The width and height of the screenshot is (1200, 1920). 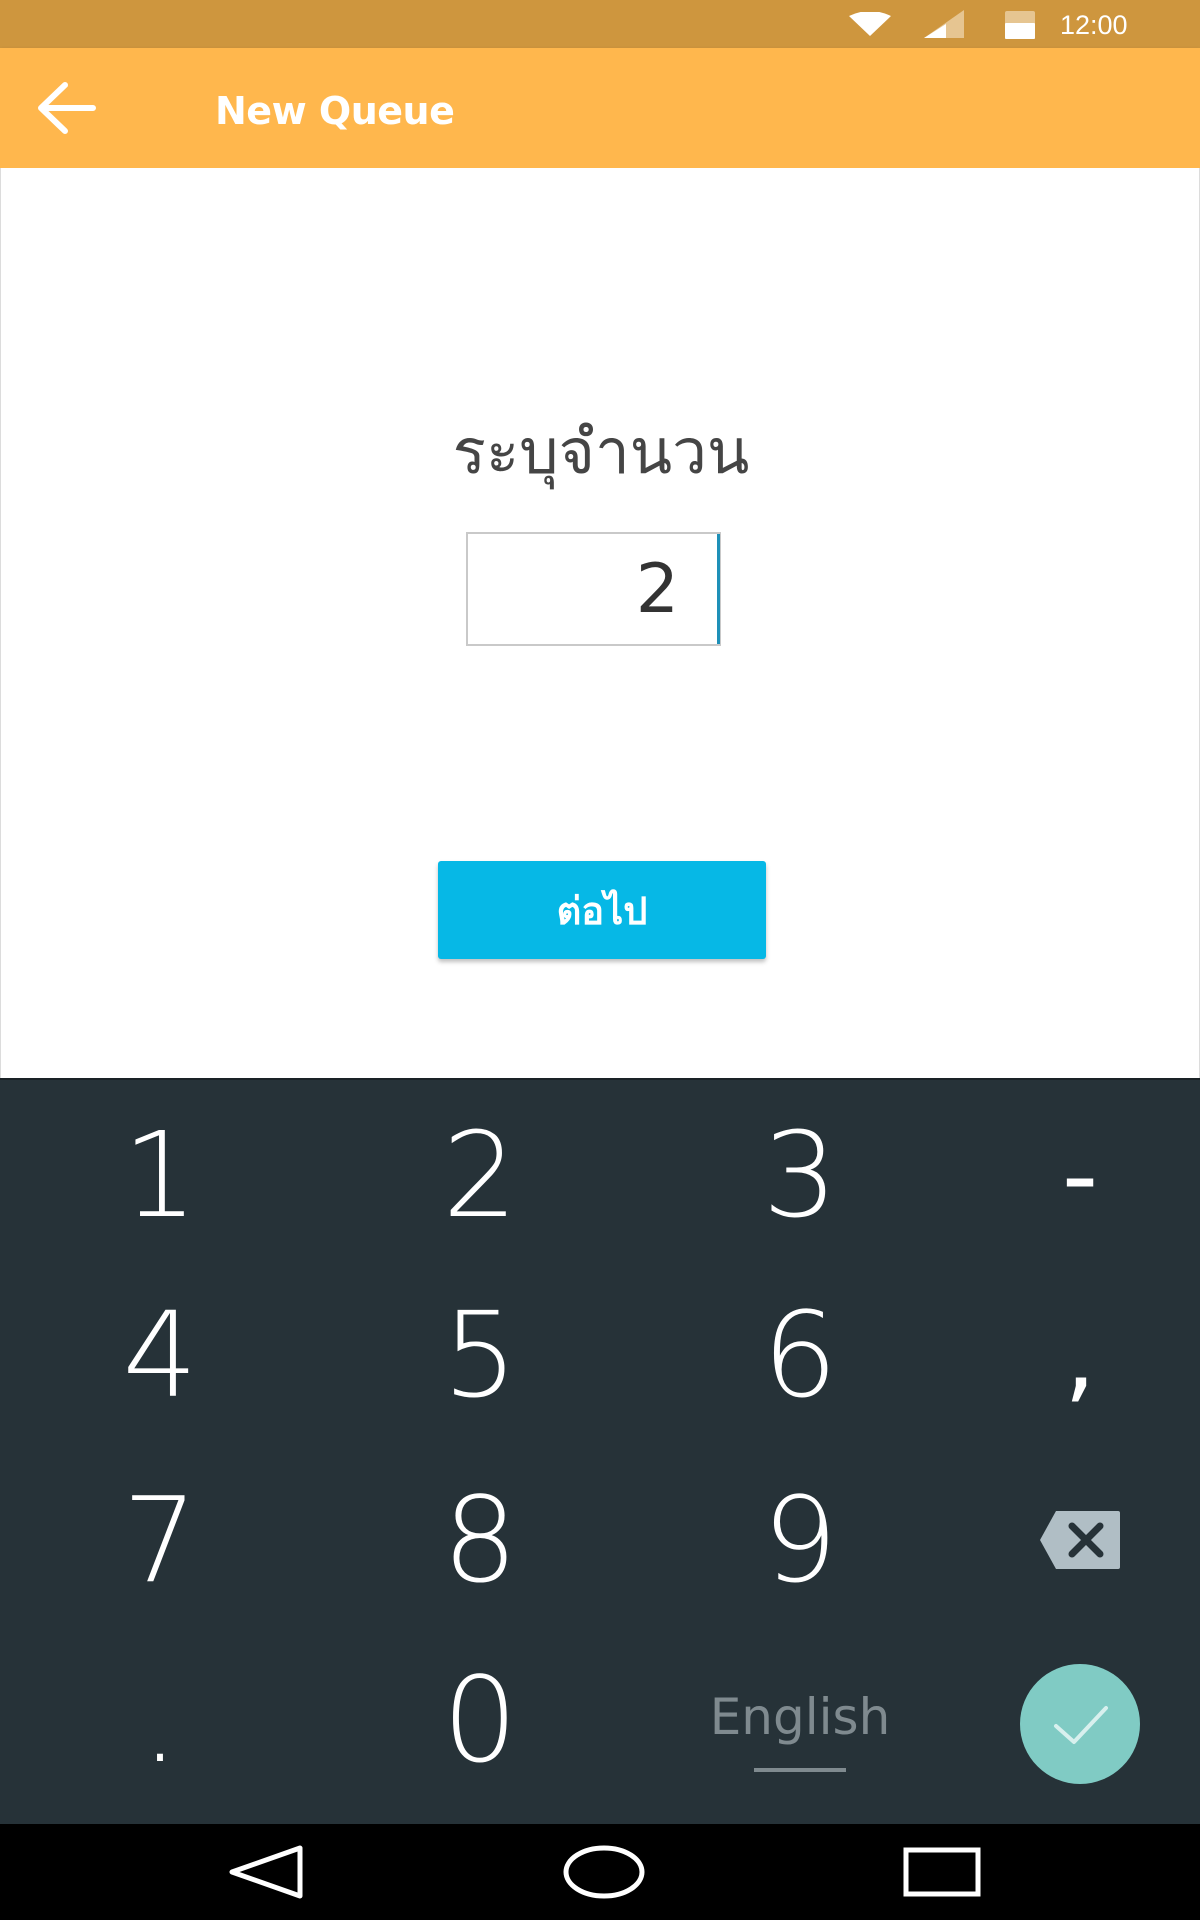 What do you see at coordinates (593, 589) in the screenshot?
I see `quantity-input` at bounding box center [593, 589].